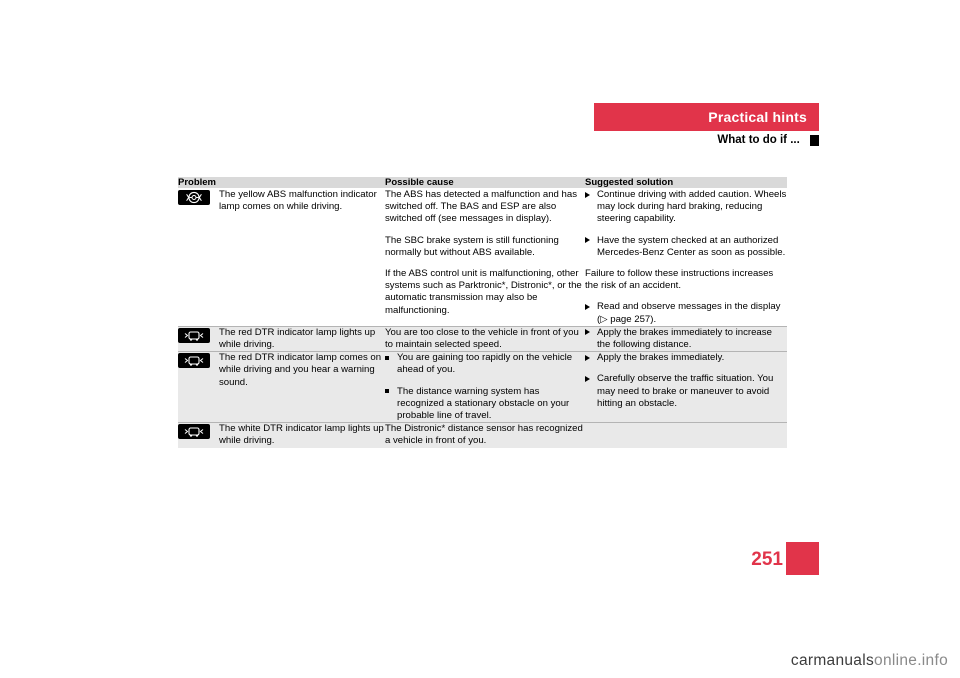 Image resolution: width=960 pixels, height=678 pixels. Describe the element at coordinates (706, 117) in the screenshot. I see `chapter-header-bar: Practical hints` at that location.